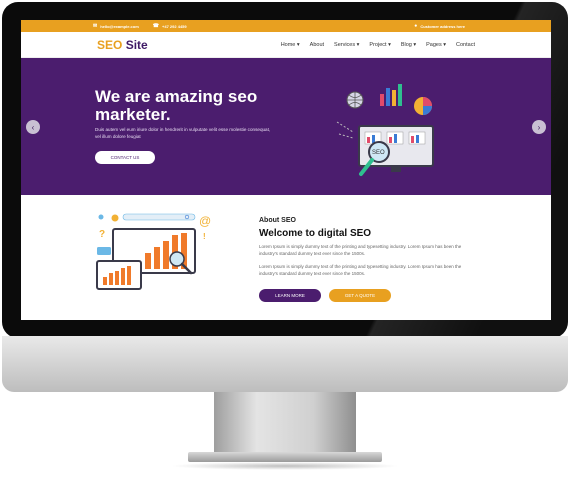  Describe the element at coordinates (205, 221) in the screenshot. I see `at-icon: @` at that location.